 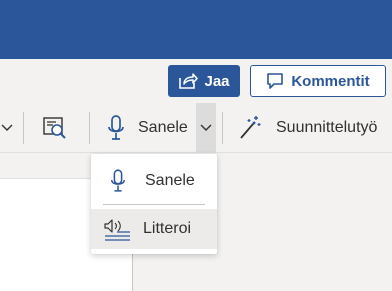 What do you see at coordinates (330, 81) in the screenshot?
I see `comments-label: Kommentit` at bounding box center [330, 81].